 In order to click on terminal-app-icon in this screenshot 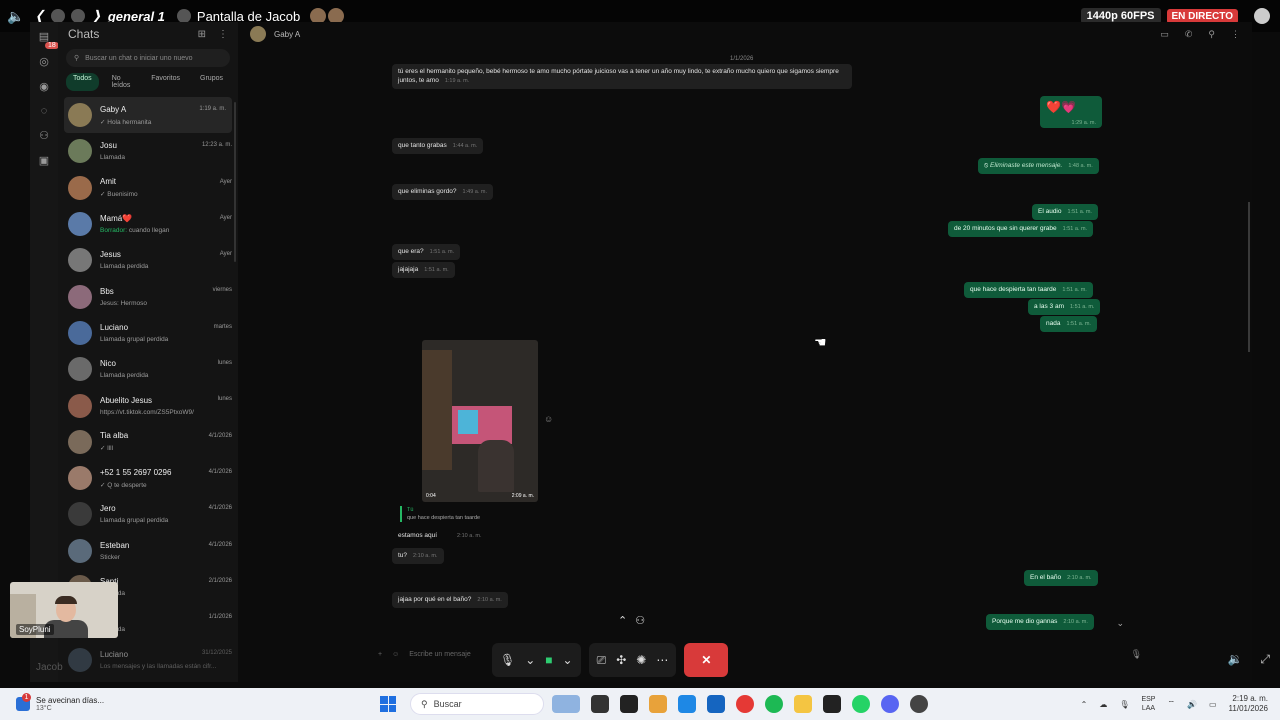, I will do `click(600, 704)`.